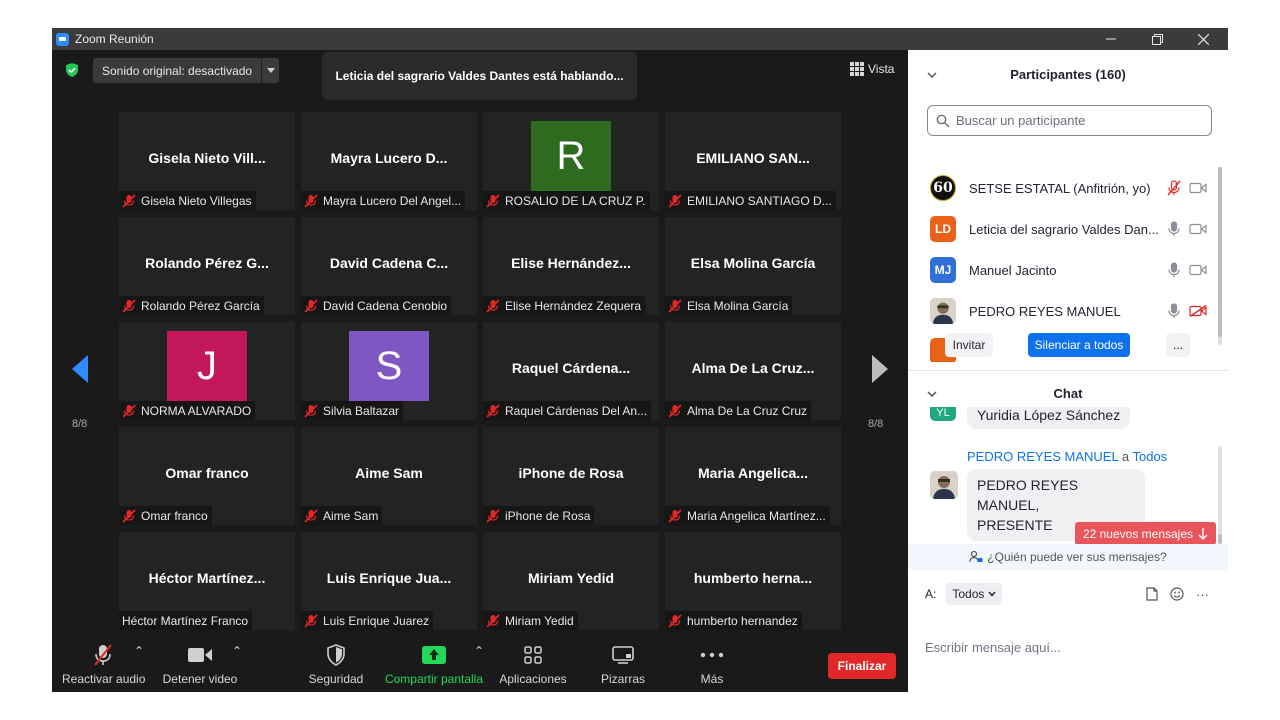 Image resolution: width=1280 pixels, height=720 pixels. What do you see at coordinates (1203, 39) in the screenshot?
I see `close-button` at bounding box center [1203, 39].